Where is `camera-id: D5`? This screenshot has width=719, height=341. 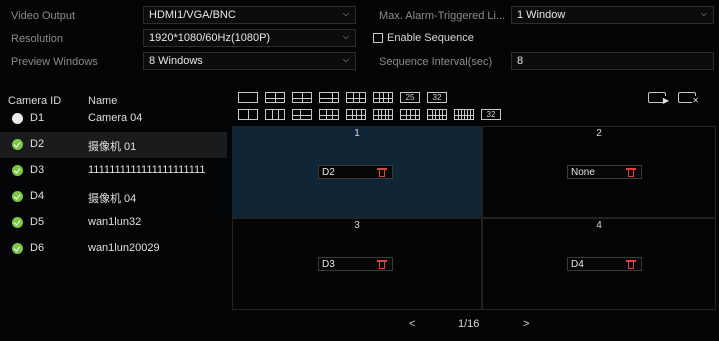
camera-id: D5 is located at coordinates (37, 222).